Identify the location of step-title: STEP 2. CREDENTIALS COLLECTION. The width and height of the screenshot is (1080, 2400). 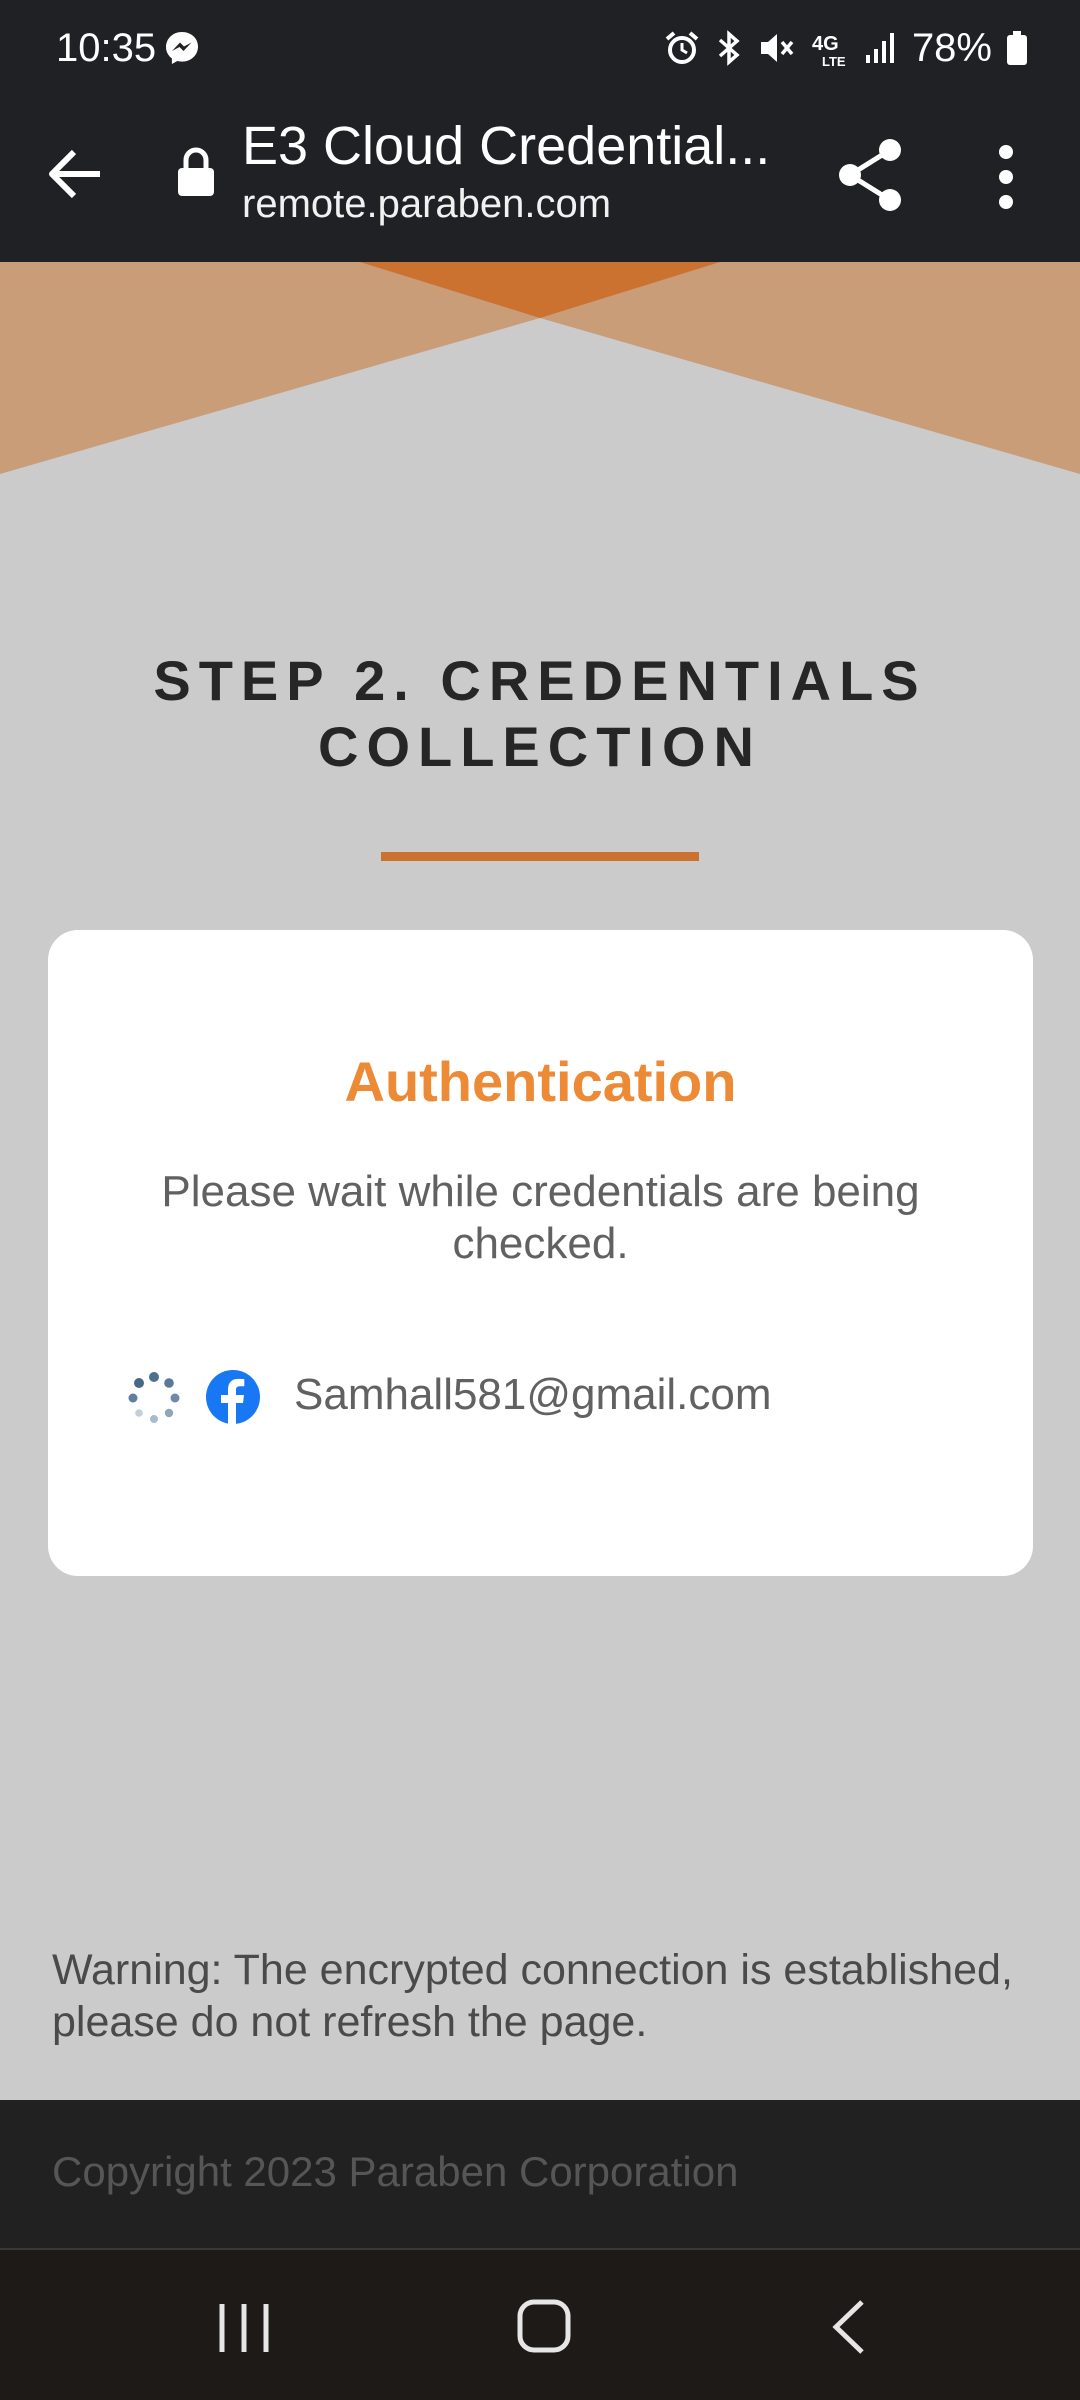
(540, 714).